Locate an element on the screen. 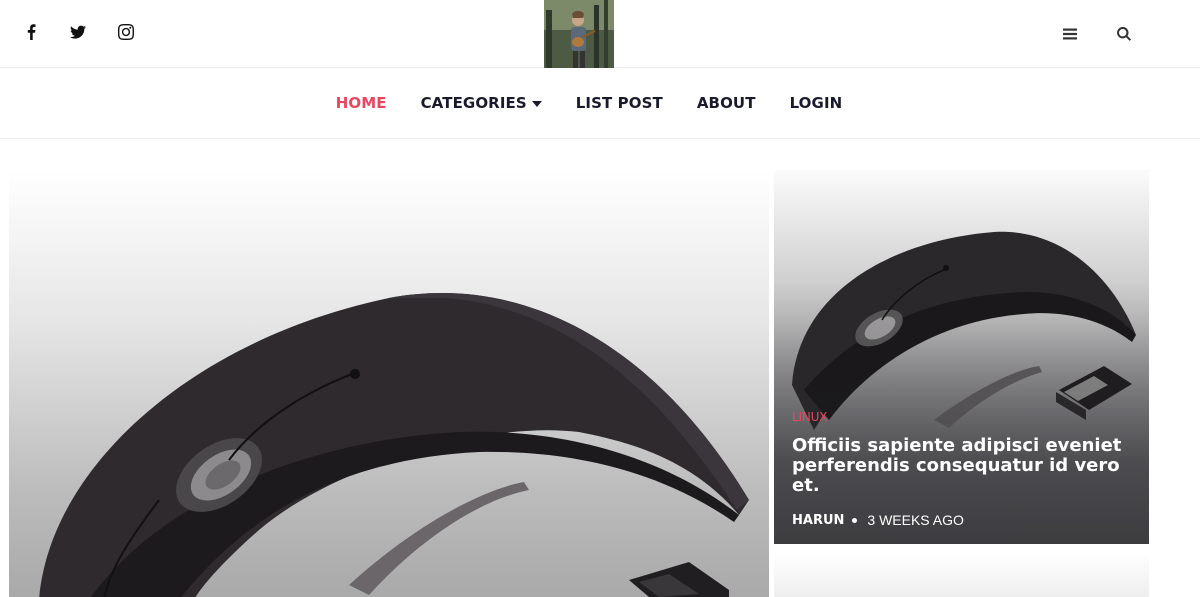 This screenshot has height=597, width=1200. top-bar is located at coordinates (600, 34).